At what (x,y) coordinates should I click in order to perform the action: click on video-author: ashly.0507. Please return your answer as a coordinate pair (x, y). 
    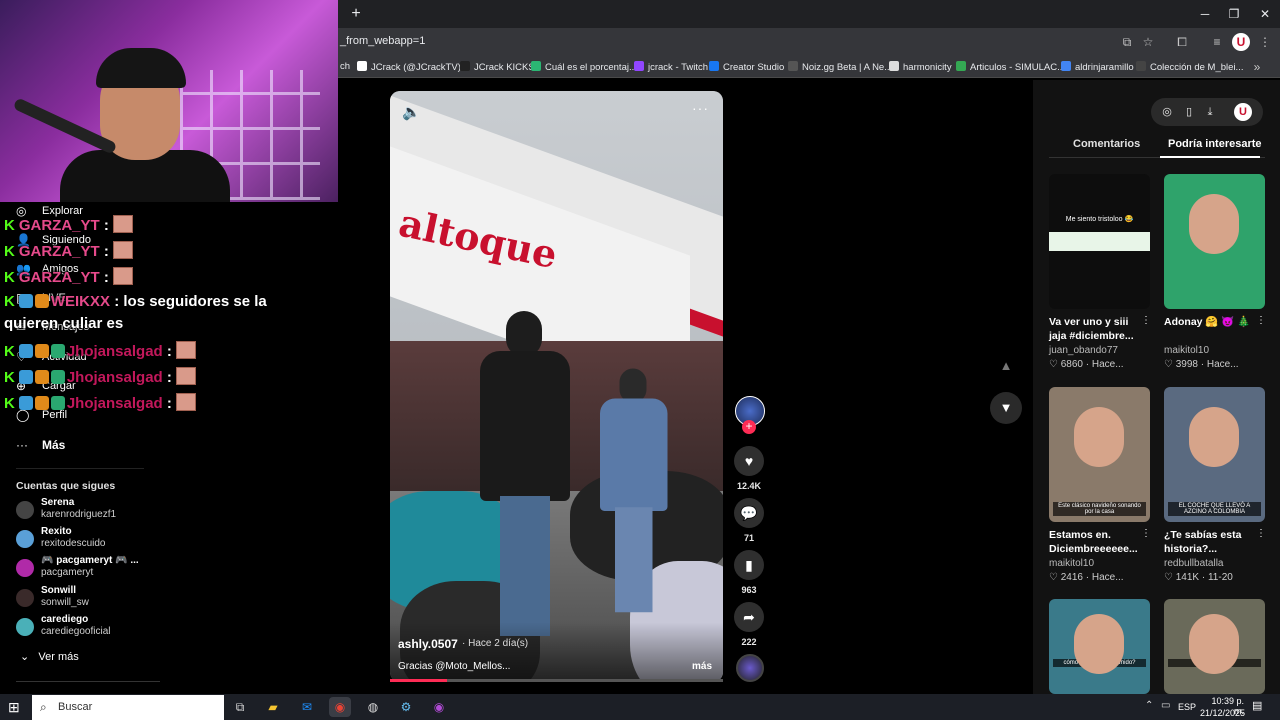
    Looking at the image, I should click on (428, 644).